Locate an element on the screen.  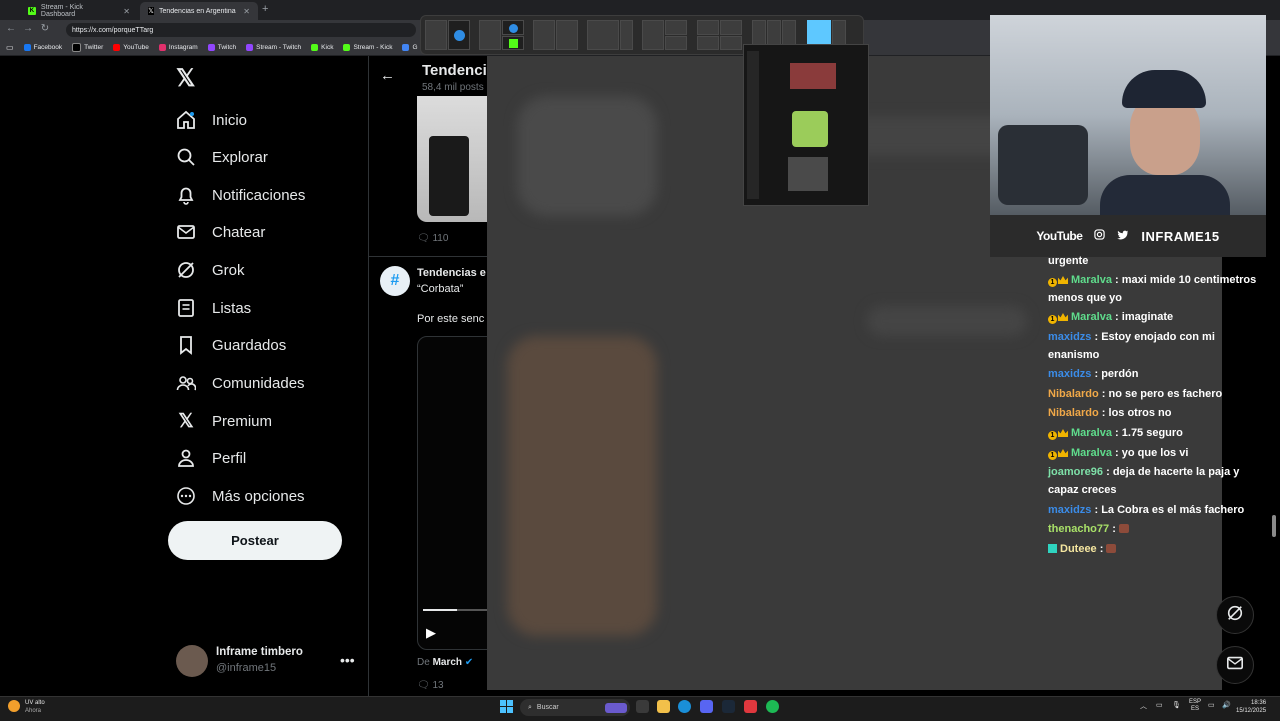
sidebar-item-label: Premium is located at coordinates (242, 421).